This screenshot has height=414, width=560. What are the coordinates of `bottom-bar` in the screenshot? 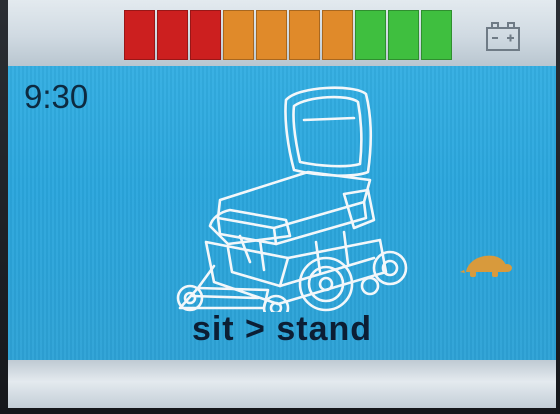 It's located at (282, 384).